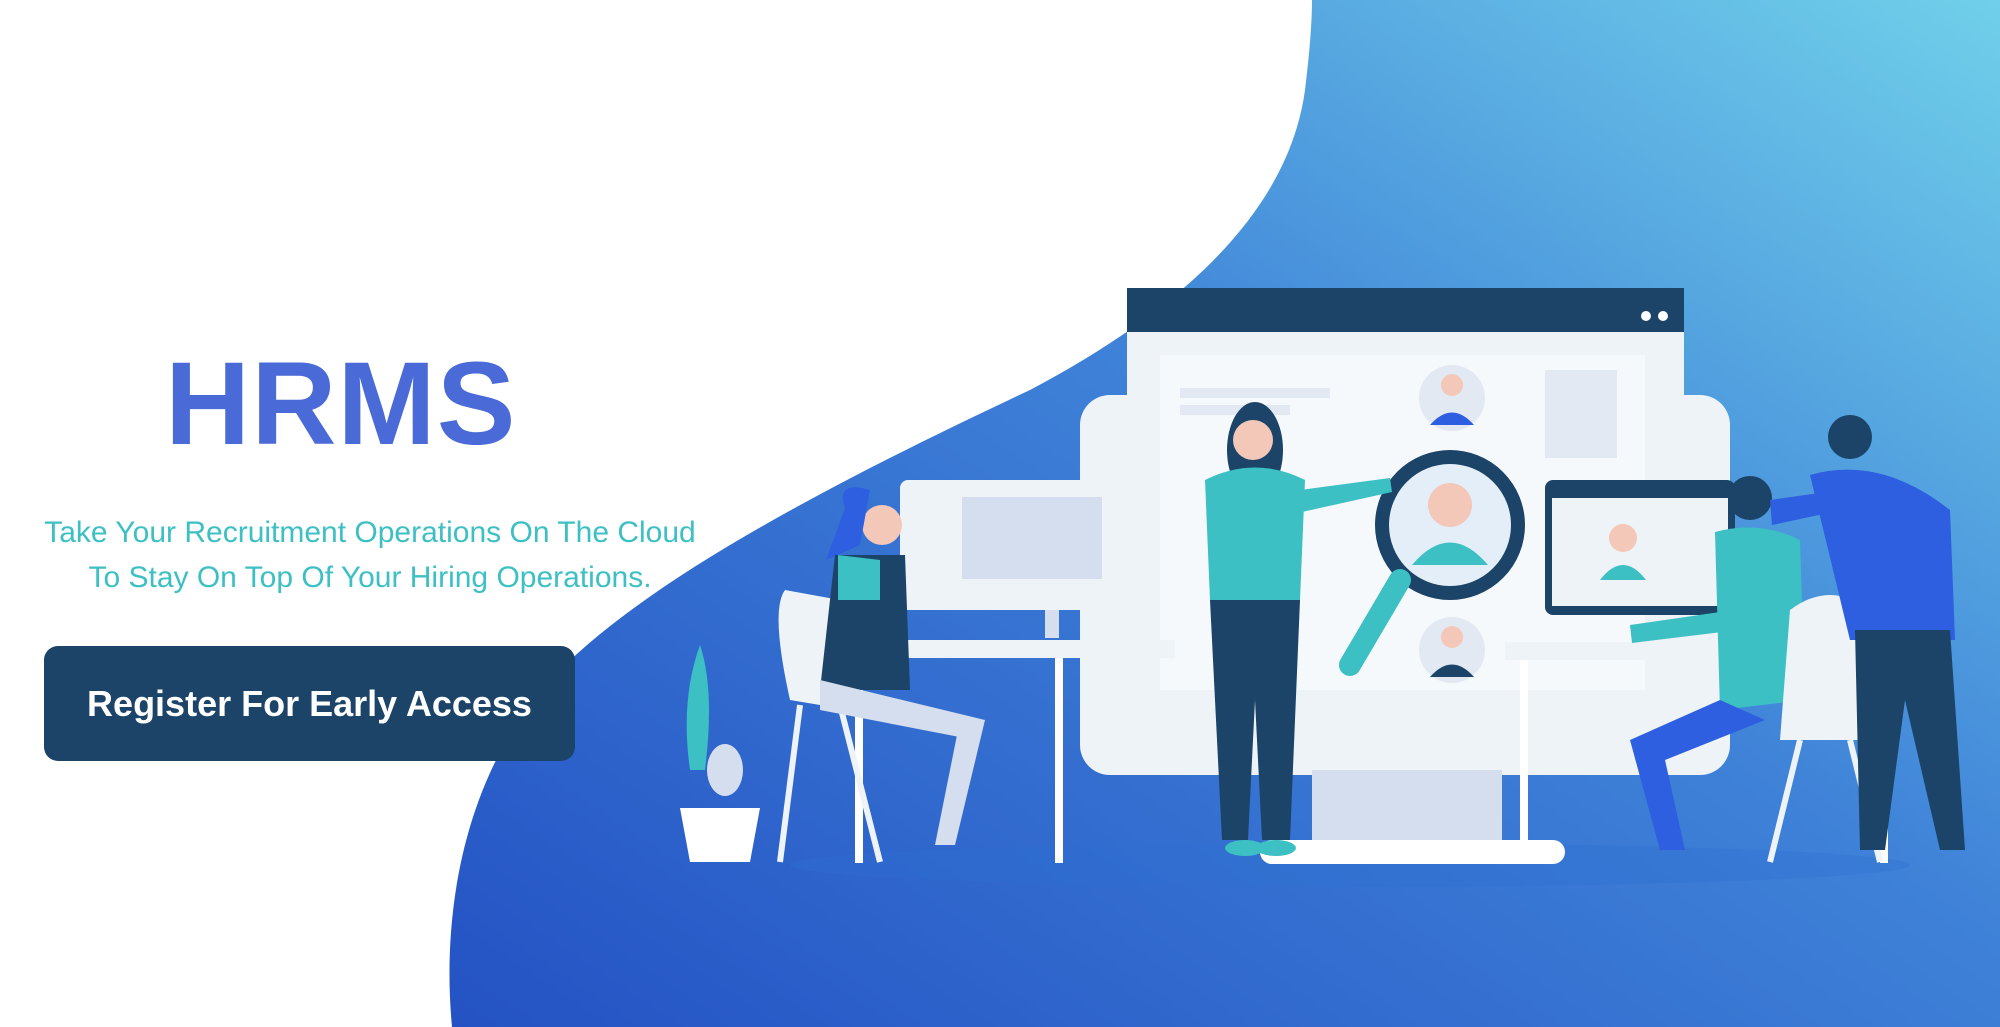  Describe the element at coordinates (720, 753) in the screenshot. I see `plant-icon` at that location.